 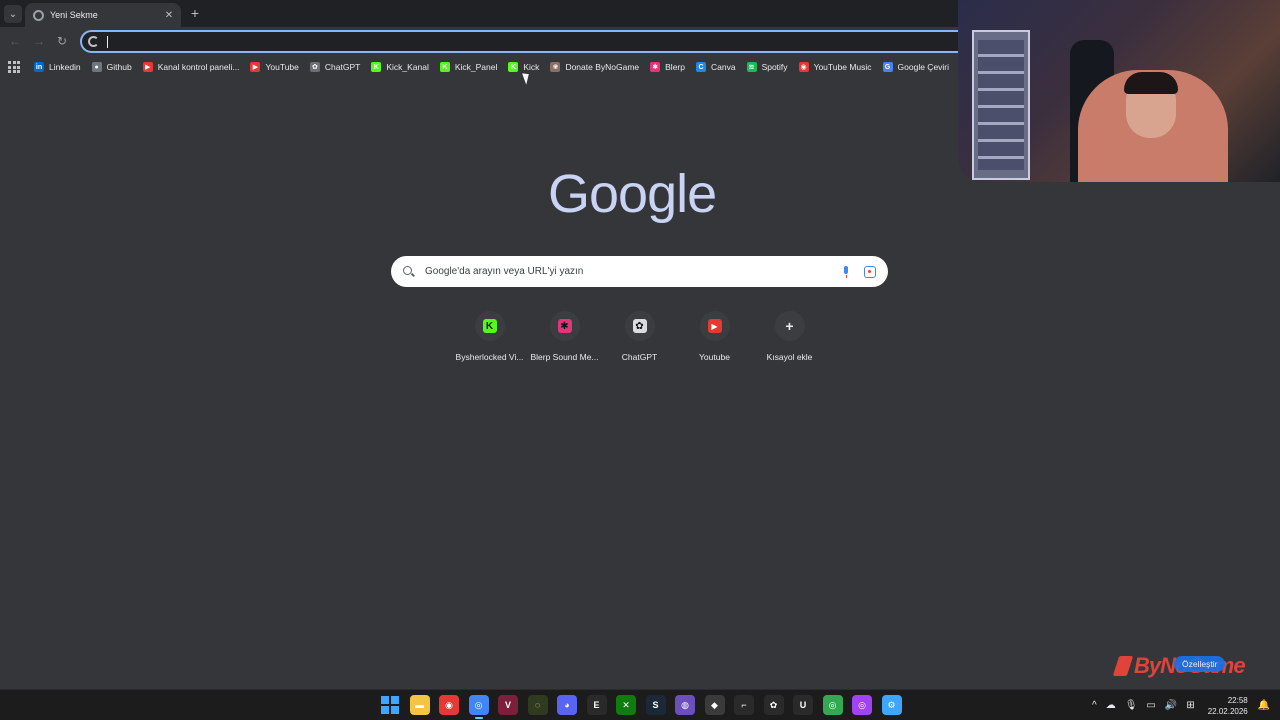 What do you see at coordinates (567, 705) in the screenshot?
I see `discord-icon: ◕` at bounding box center [567, 705].